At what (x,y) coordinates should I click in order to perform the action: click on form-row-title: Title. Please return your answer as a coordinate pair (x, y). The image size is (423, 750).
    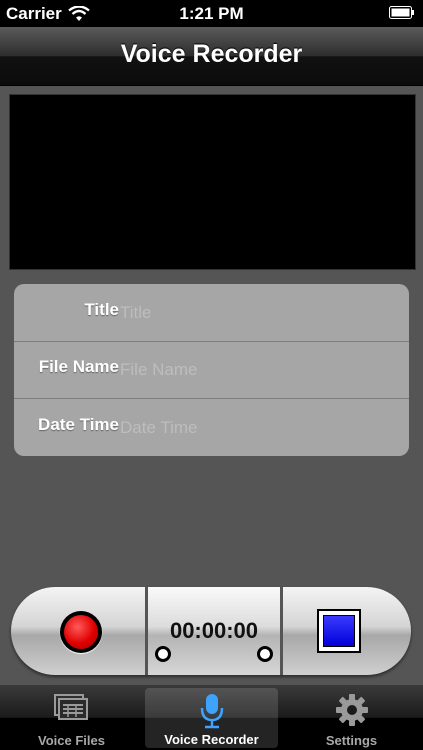
    Looking at the image, I should click on (211, 313).